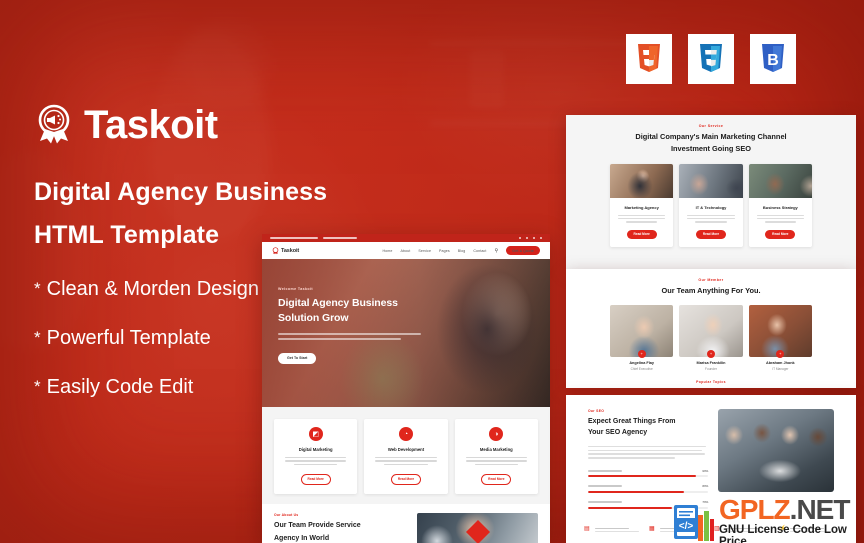  What do you see at coordinates (313, 318) in the screenshot?
I see `hero-title-line-2: Solution Grow` at bounding box center [313, 318].